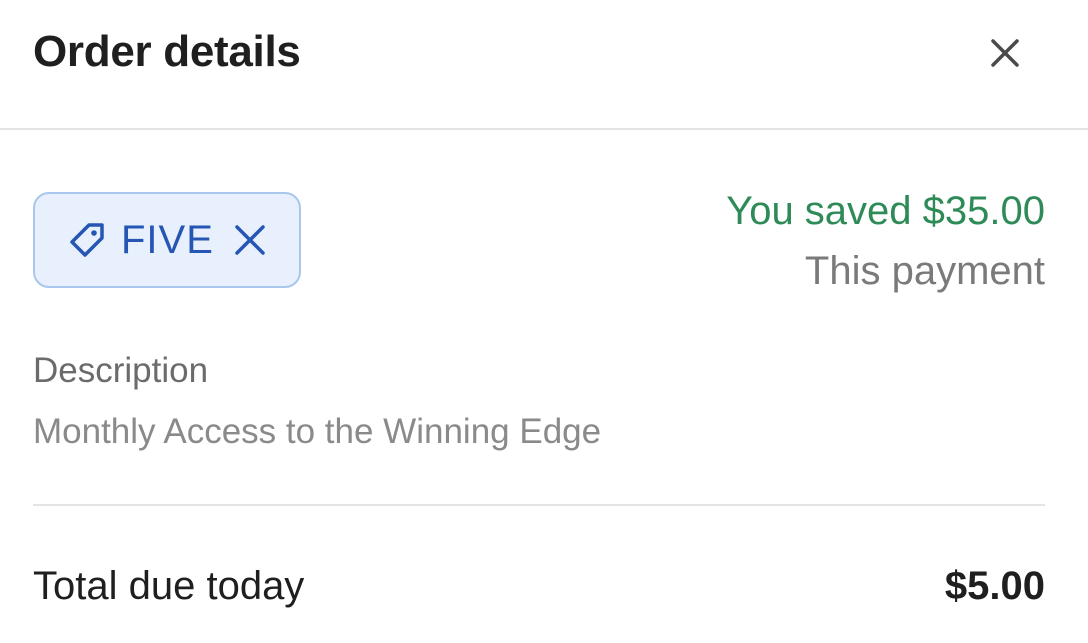  Describe the element at coordinates (317, 431) in the screenshot. I see `description-value: Monthly Access to the Winning Edge` at that location.